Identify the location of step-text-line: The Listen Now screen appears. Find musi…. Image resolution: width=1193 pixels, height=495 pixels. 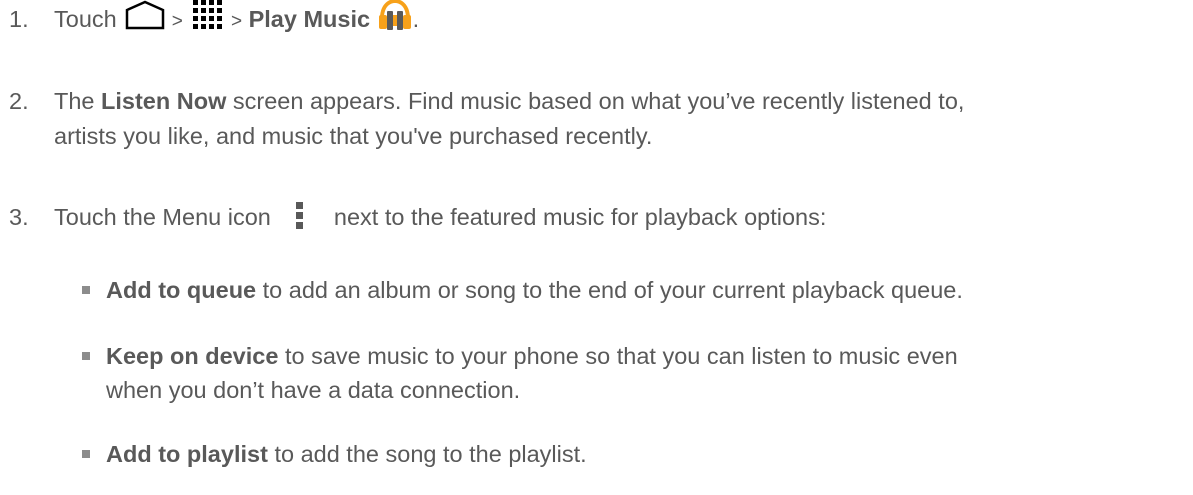
(623, 101).